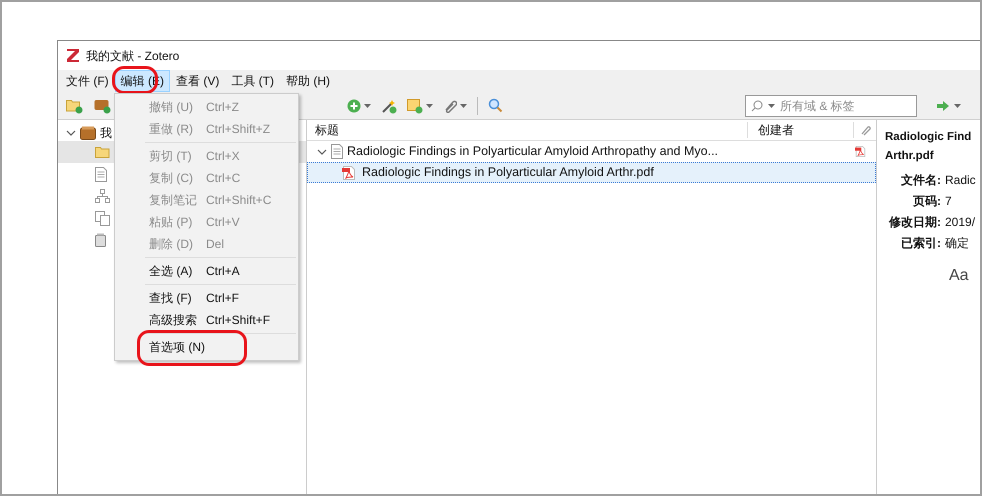 This screenshot has height=496, width=982. I want to click on field-label: 文件名:, so click(920, 180).